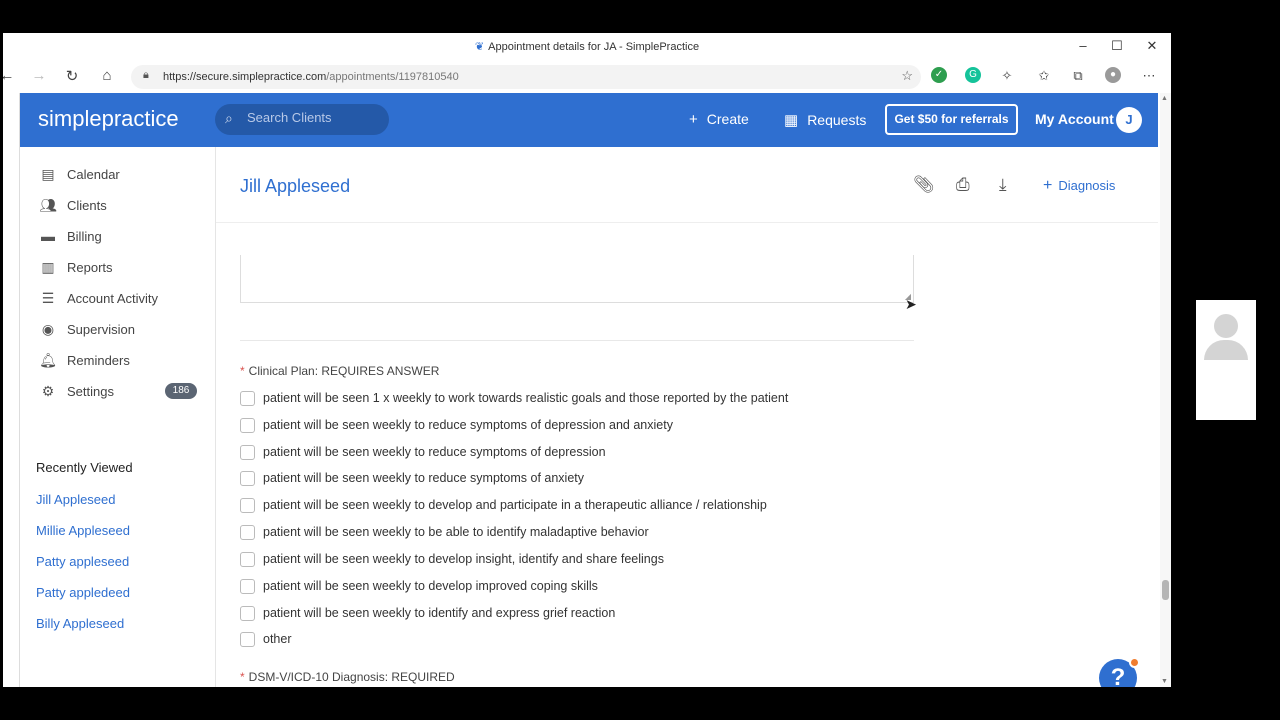 This screenshot has height=720, width=1280. Describe the element at coordinates (951, 119) in the screenshot. I see `referral-button: Get $50 for referrals` at that location.